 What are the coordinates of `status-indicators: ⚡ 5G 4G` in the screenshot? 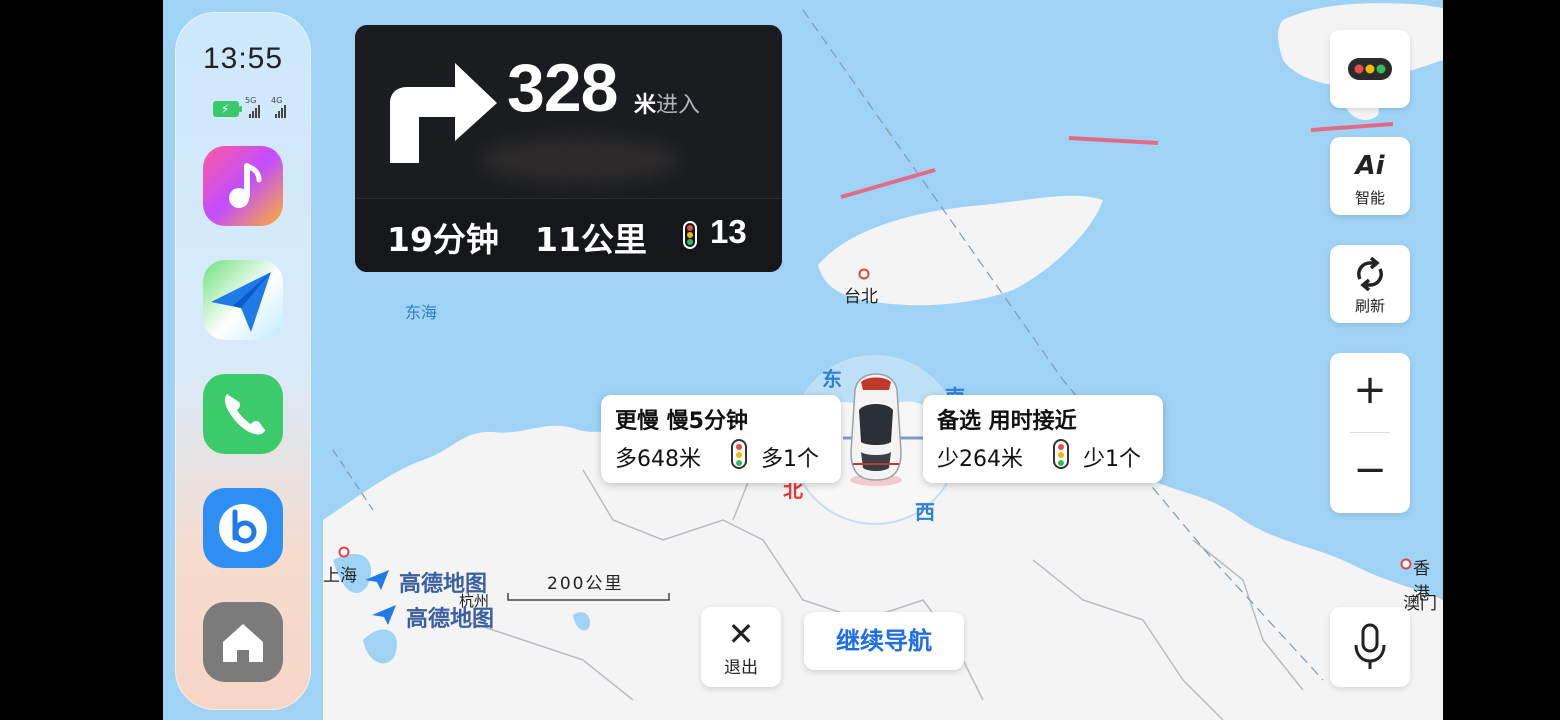 It's located at (252, 107).